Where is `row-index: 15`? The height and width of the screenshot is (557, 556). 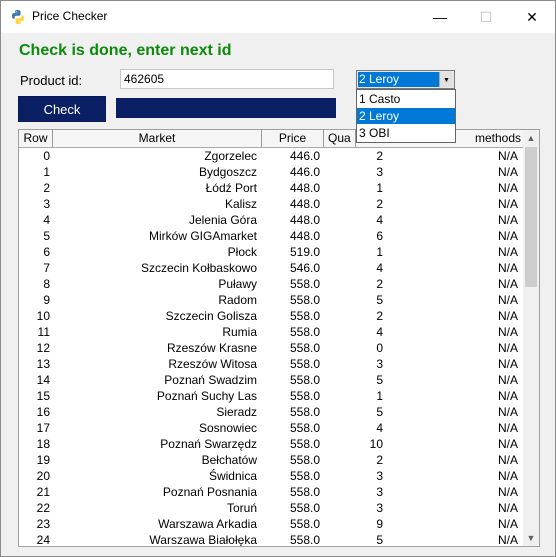
row-index: 15 is located at coordinates (43, 396).